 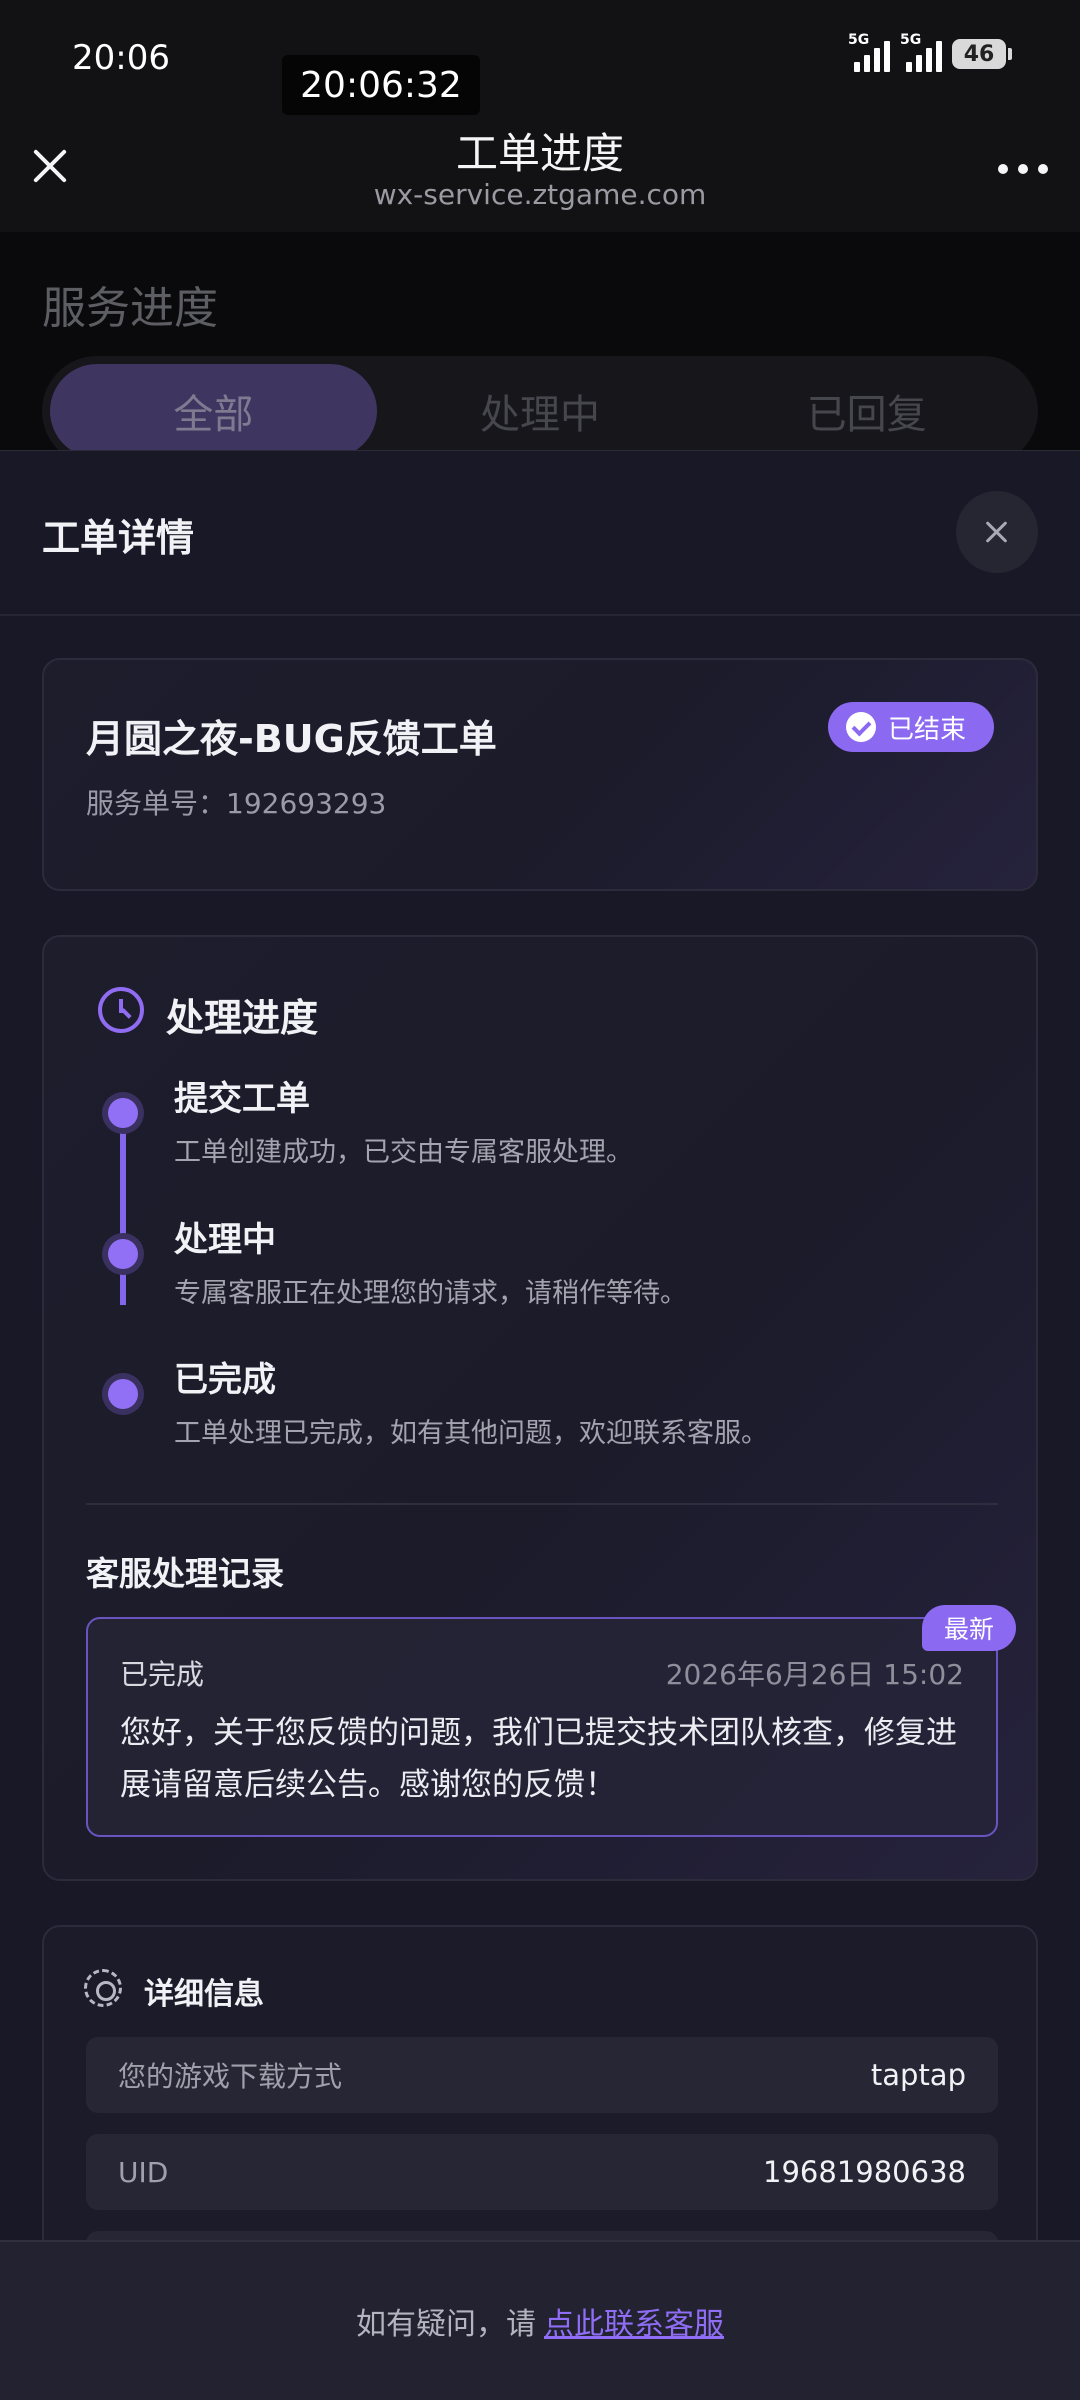 I want to click on record-status: 已完成, so click(x=162, y=1674).